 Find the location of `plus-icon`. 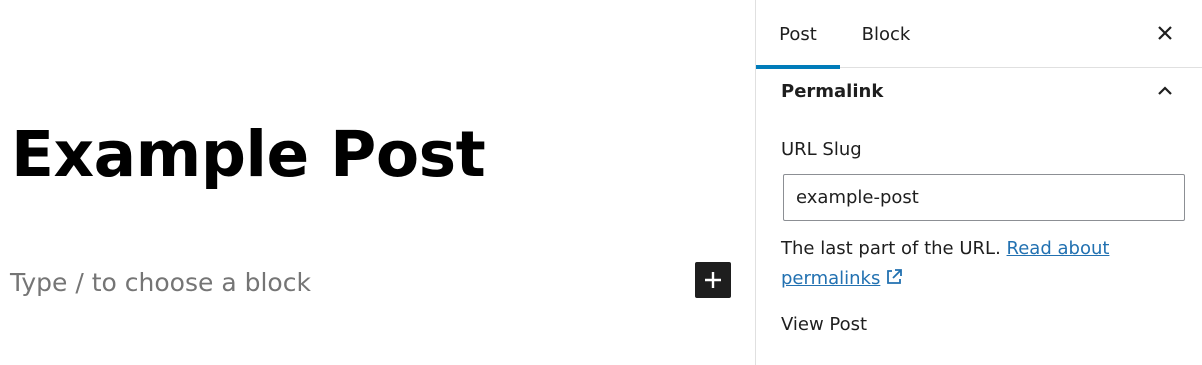

plus-icon is located at coordinates (713, 280).